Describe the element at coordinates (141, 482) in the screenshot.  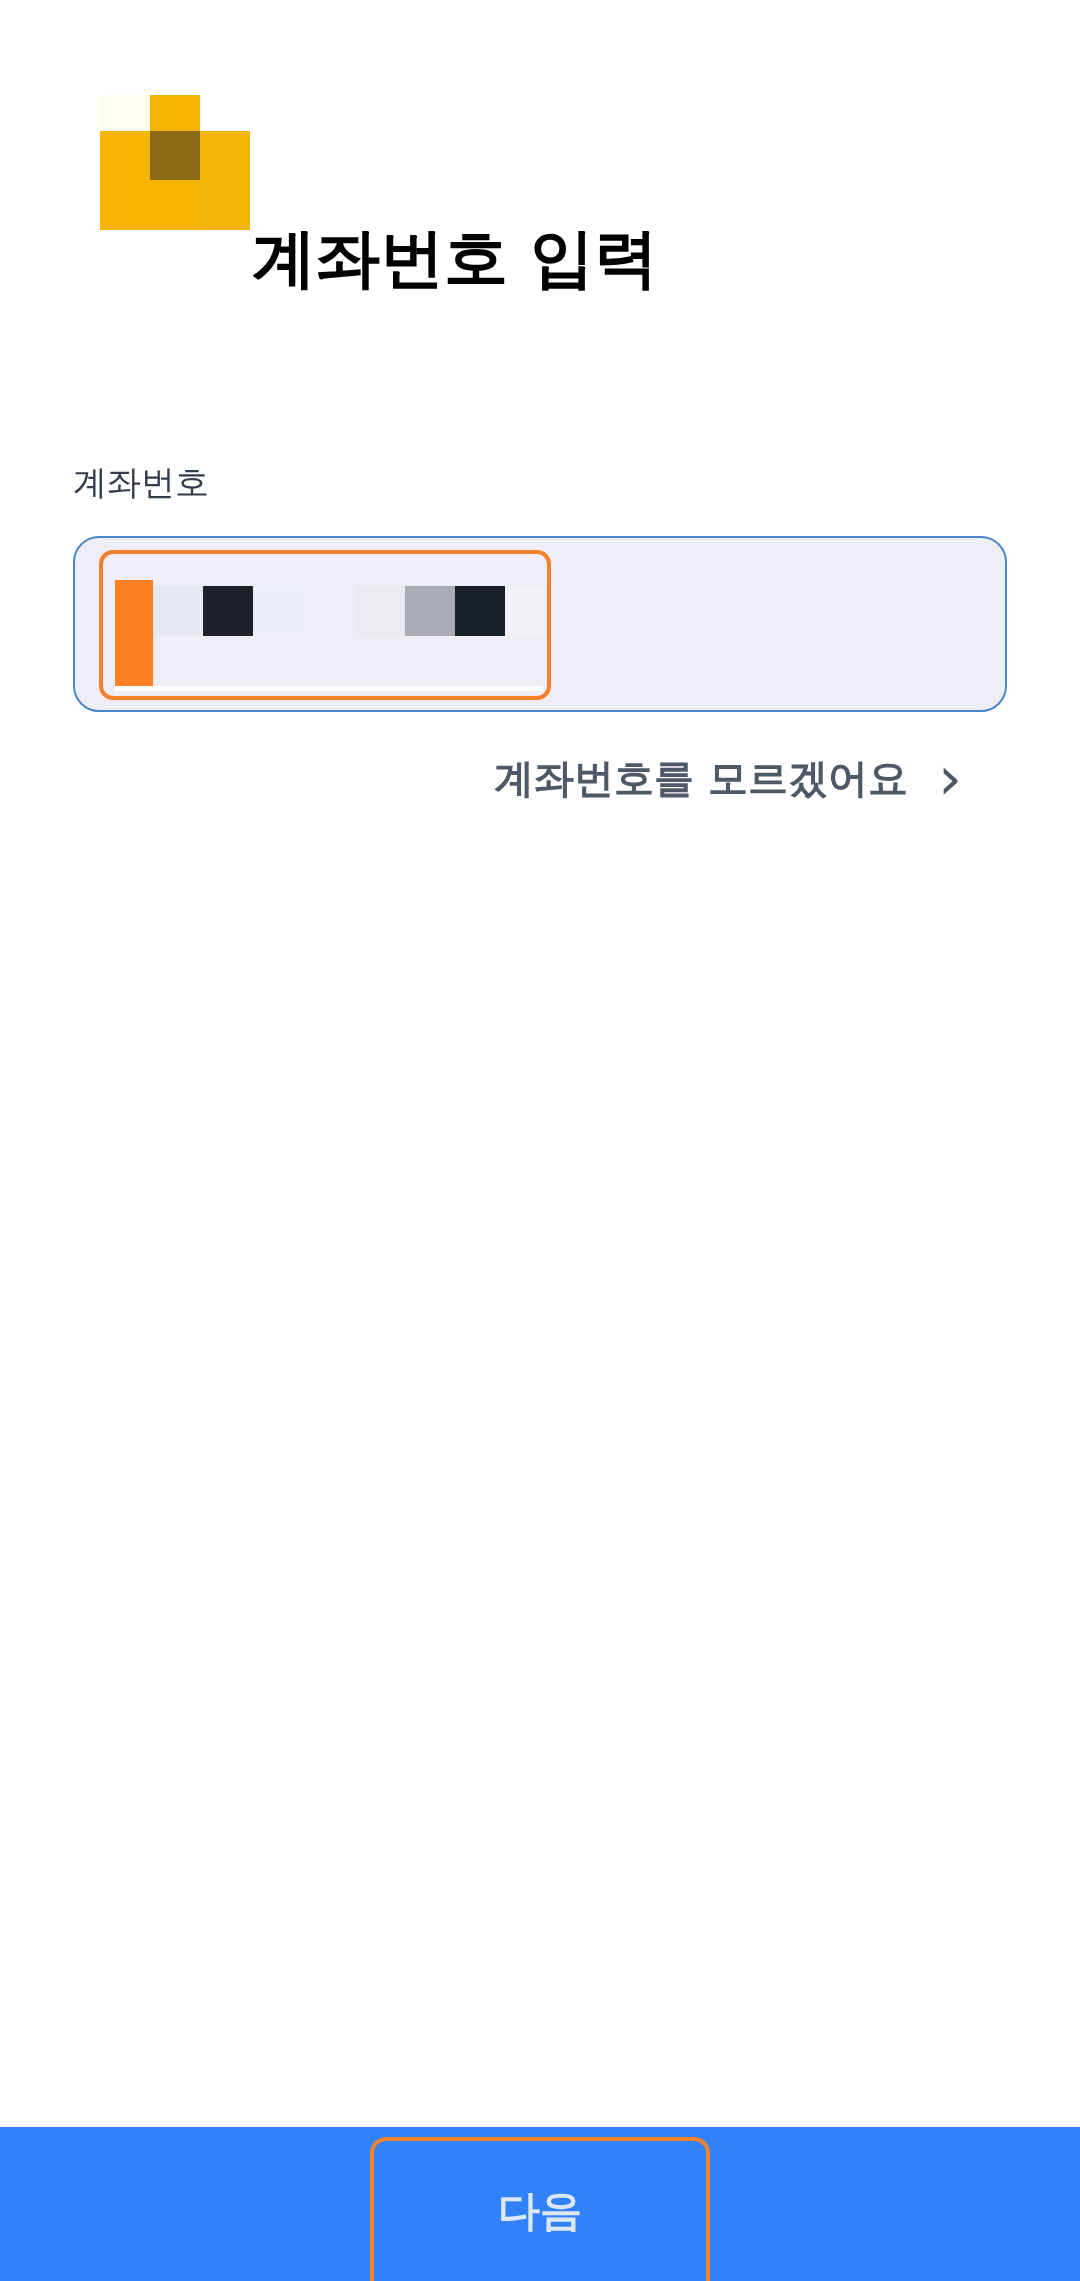
I see `field-label: 계좌번호` at that location.